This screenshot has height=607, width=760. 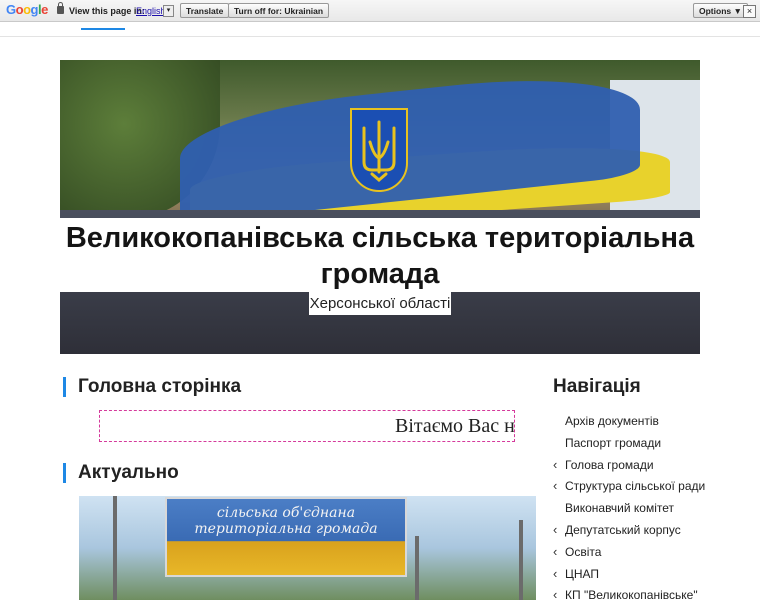 I want to click on close-icon: ×, so click(x=749, y=11).